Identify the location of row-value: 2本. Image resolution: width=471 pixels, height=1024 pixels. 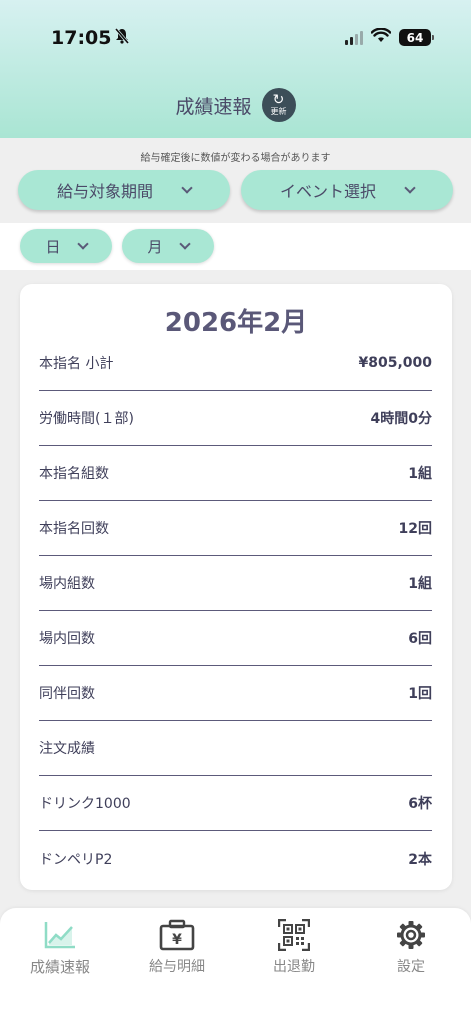
(420, 859).